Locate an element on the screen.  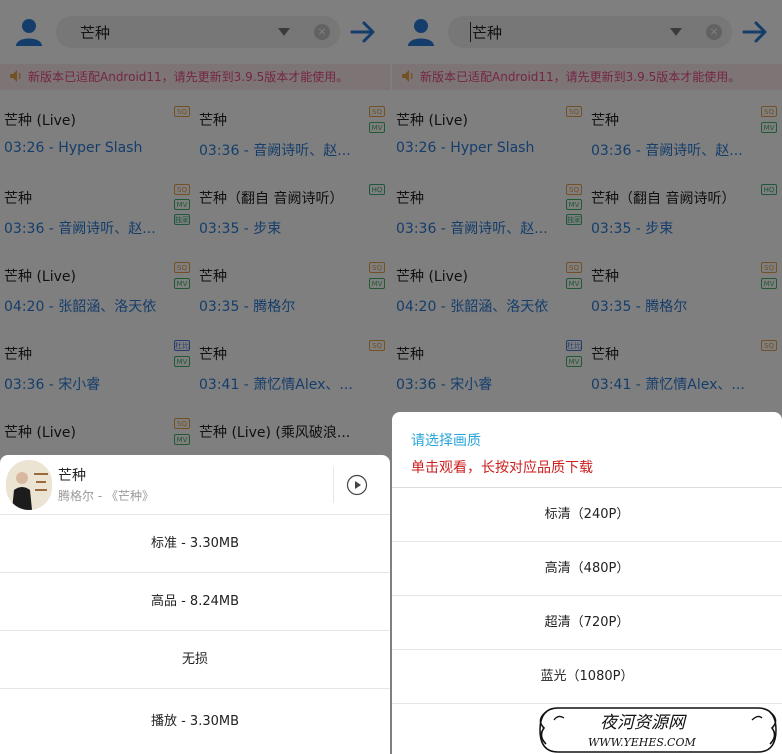
quality-option-720p: 超清（720P） is located at coordinates (587, 623).